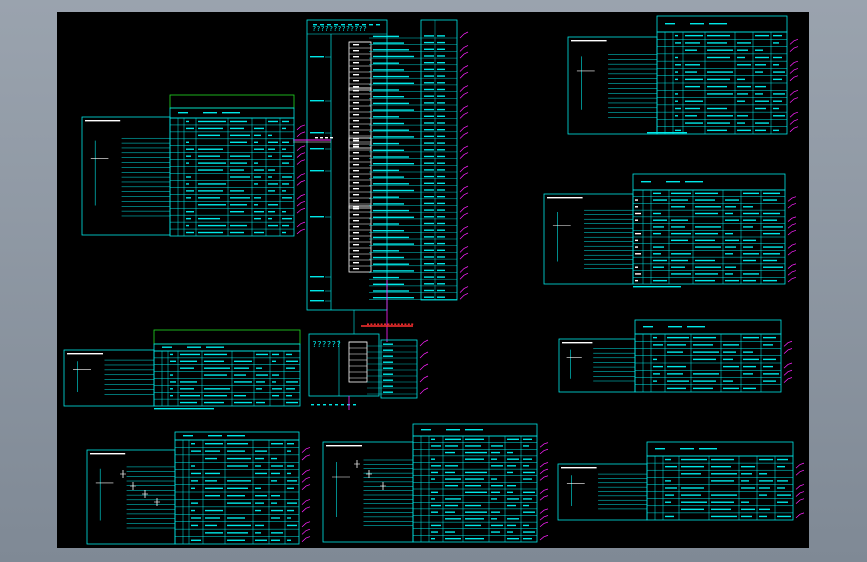 The image size is (867, 562). What do you see at coordinates (227, 347) in the screenshot?
I see `panel-header` at bounding box center [227, 347].